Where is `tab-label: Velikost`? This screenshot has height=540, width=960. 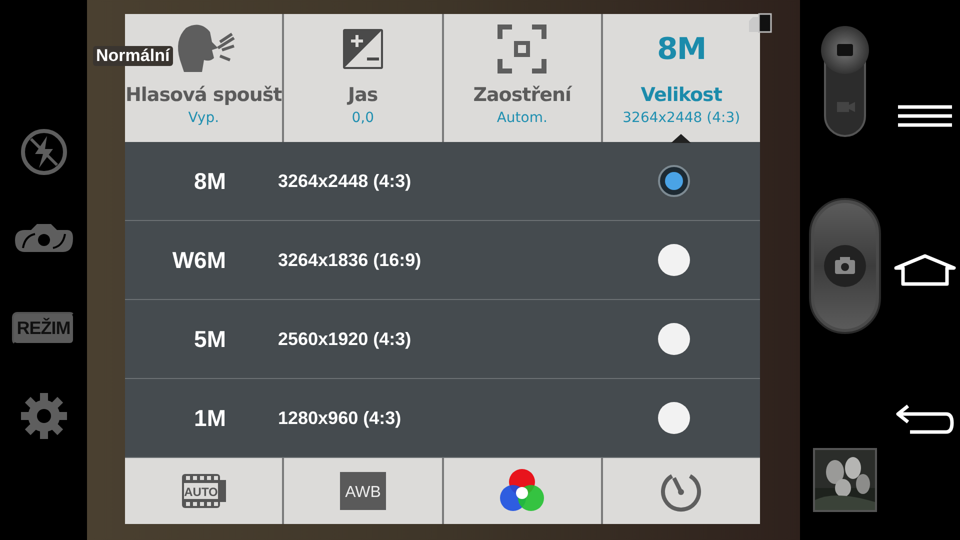
tab-label: Velikost is located at coordinates (681, 95).